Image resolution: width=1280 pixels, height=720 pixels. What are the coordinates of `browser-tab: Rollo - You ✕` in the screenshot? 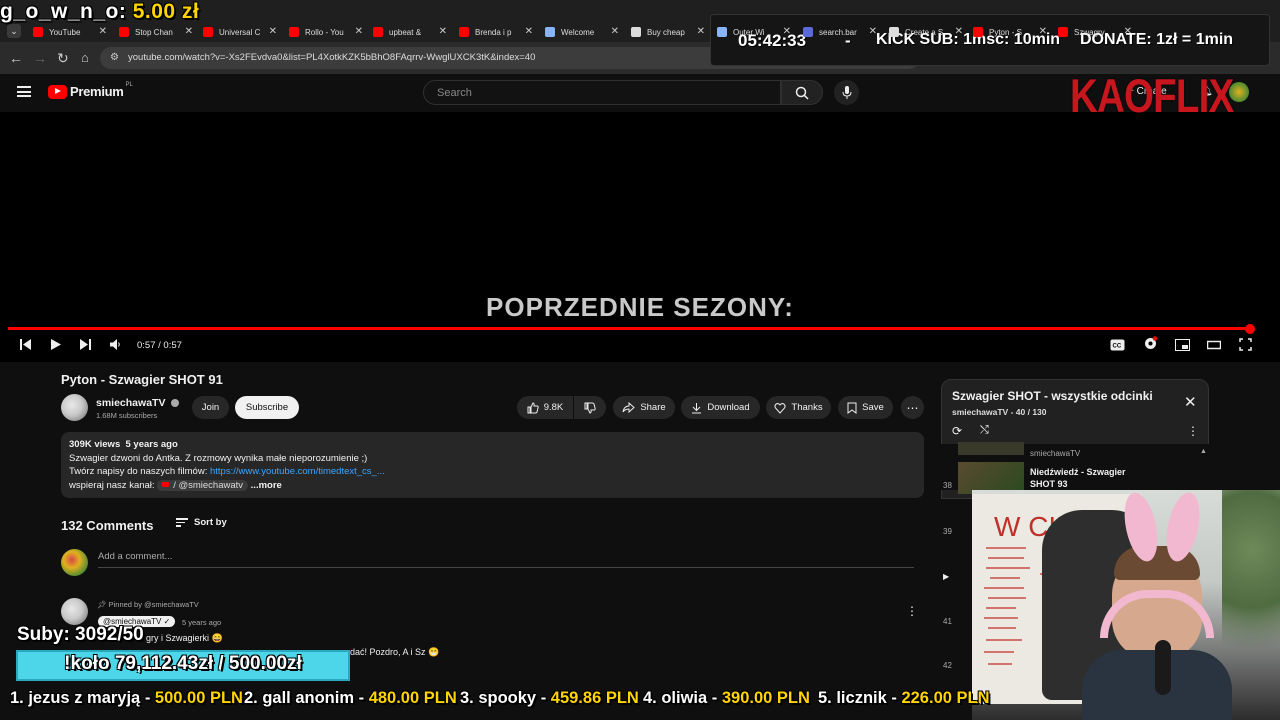 It's located at (325, 32).